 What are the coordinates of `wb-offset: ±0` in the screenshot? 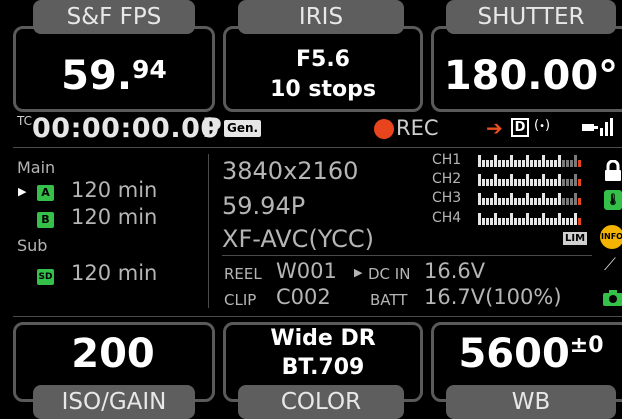 It's located at (586, 345).